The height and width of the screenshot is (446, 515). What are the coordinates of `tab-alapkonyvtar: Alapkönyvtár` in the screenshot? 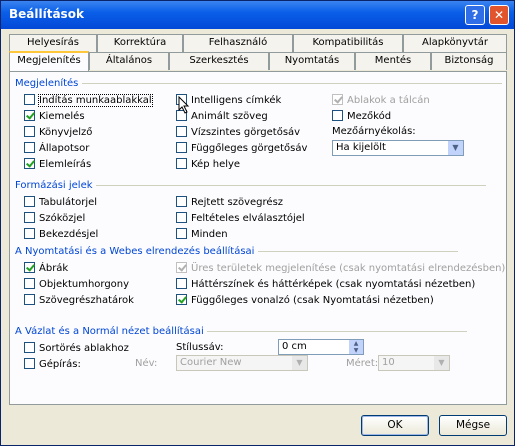 It's located at (455, 43).